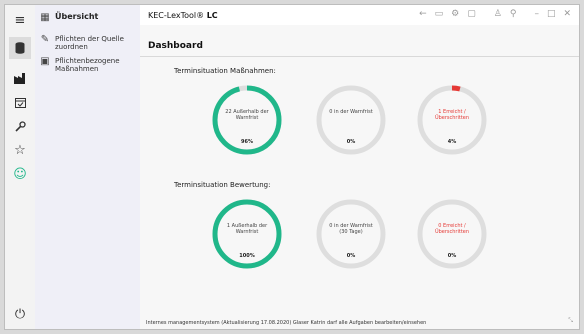 The height and width of the screenshot is (334, 584). I want to click on gauge-massnahmen-warning: 0 in der Warnfrist 0%, so click(351, 120).